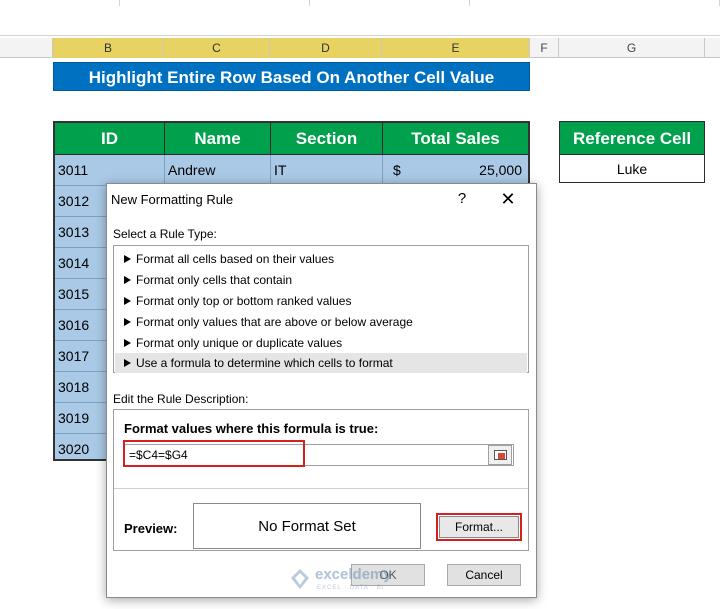 This screenshot has width=720, height=609. I want to click on watermark-logo-icon, so click(300, 579).